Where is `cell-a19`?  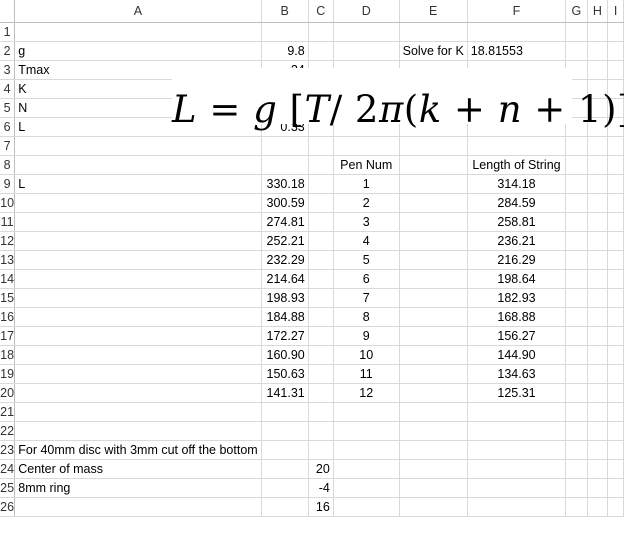
cell-a19 is located at coordinates (138, 374).